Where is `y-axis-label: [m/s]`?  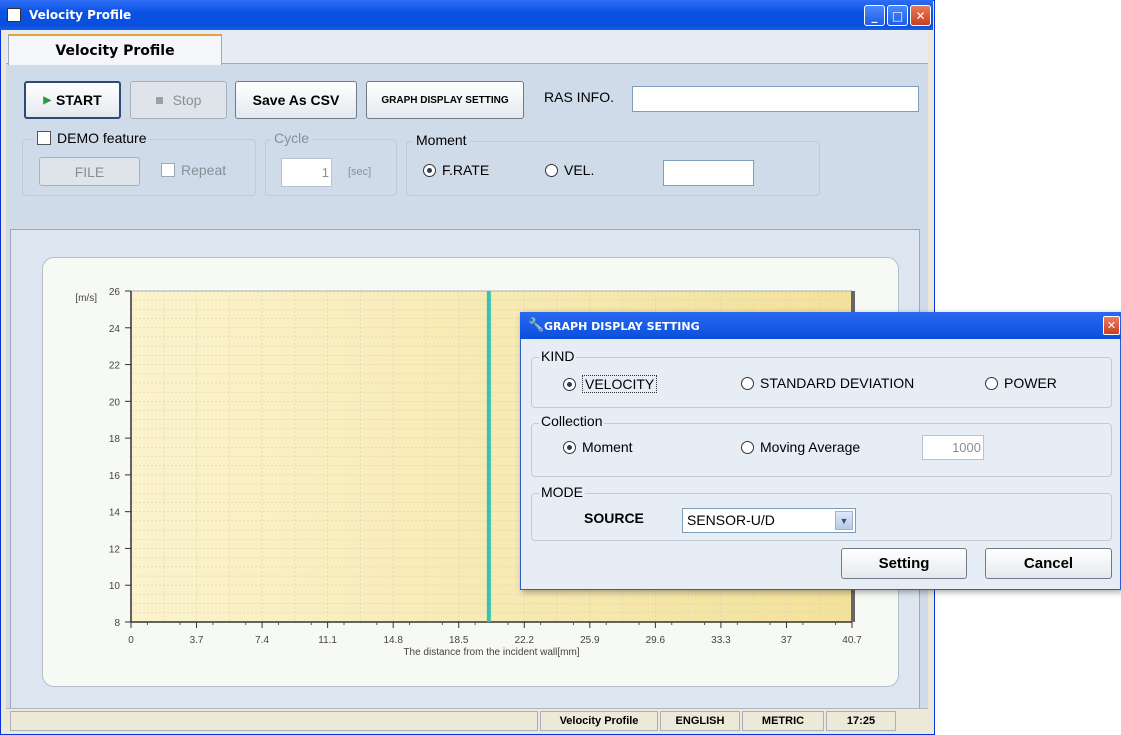 y-axis-label: [m/s] is located at coordinates (86, 298).